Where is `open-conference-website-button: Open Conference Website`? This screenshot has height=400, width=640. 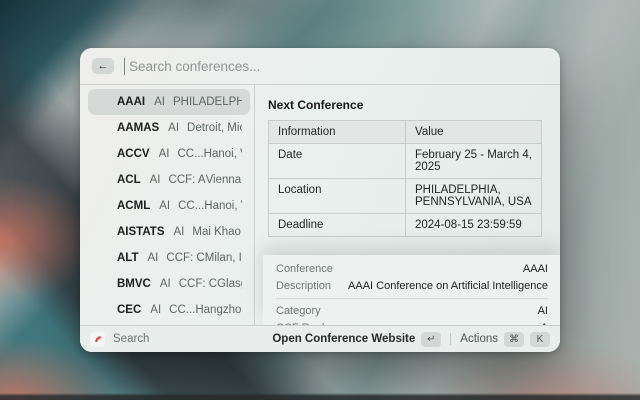
open-conference-website-button: Open Conference Website is located at coordinates (343, 339).